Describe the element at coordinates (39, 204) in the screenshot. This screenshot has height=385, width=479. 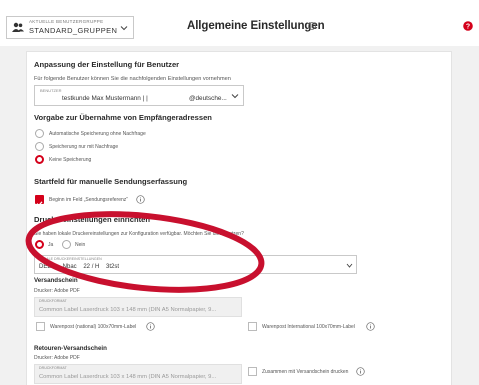
I see `checkmark-icon` at that location.